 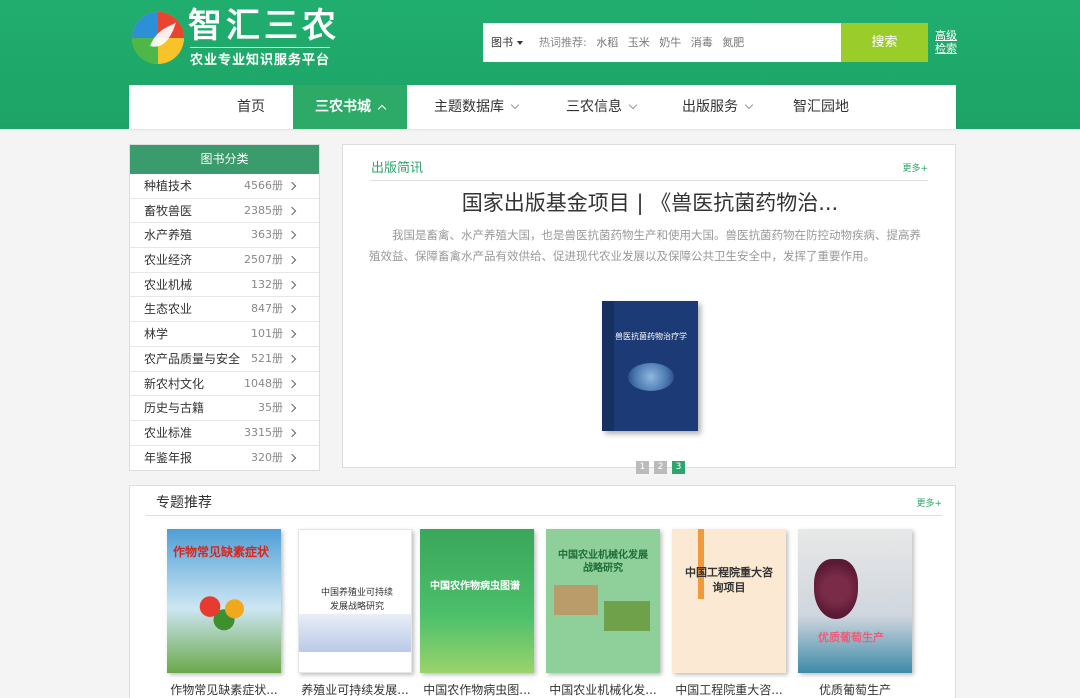 I want to click on book-cover-2: 中国养殖业可持续发展战略研究, so click(x=355, y=601).